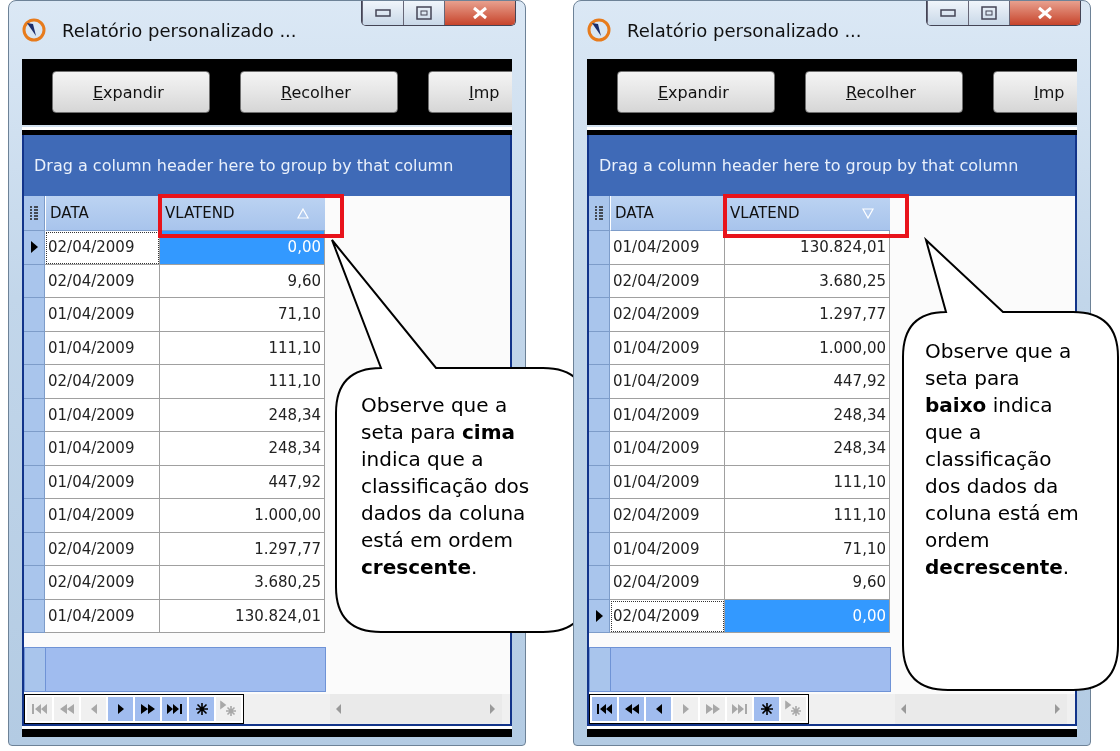  Describe the element at coordinates (242, 549) in the screenshot. I see `table-cell: 1.297,77` at that location.